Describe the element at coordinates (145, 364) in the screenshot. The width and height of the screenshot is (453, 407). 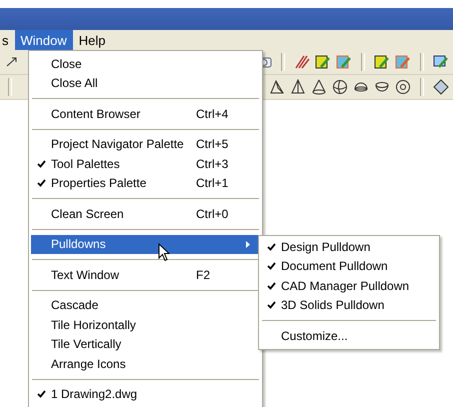
I see `menu-item: Arrange Icons` at that location.